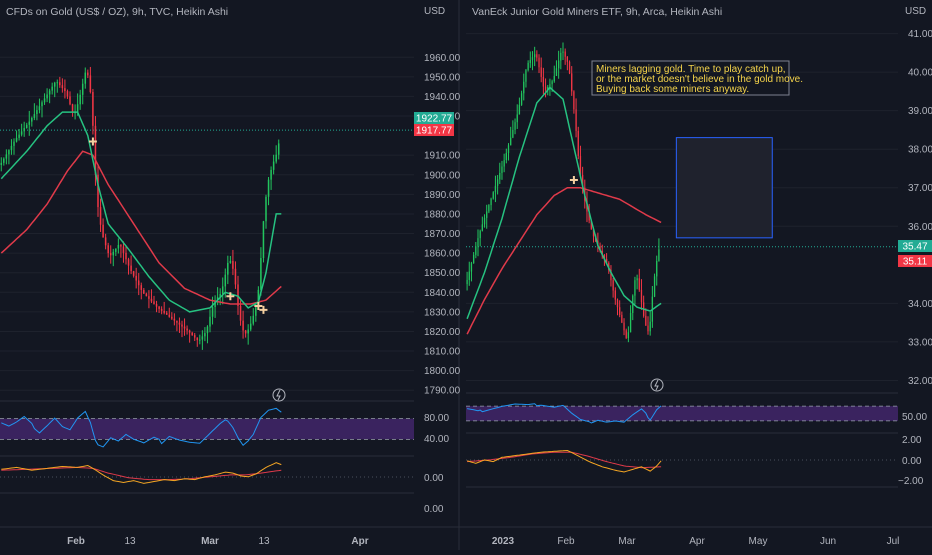 The width and height of the screenshot is (932, 555). I want to click on gold-y-tick: 1820.00, so click(442, 332).